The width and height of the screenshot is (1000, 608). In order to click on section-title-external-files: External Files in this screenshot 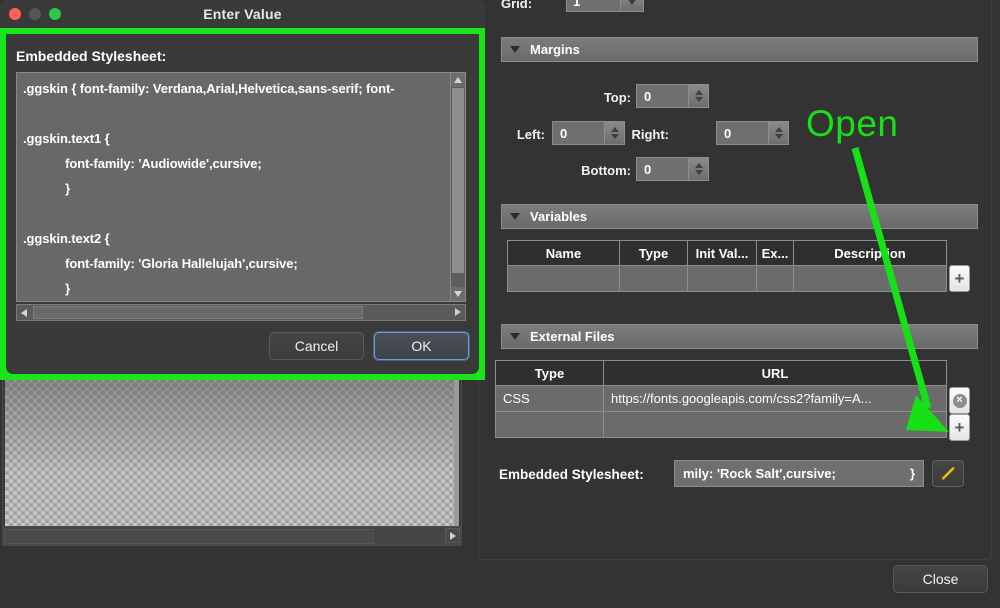, I will do `click(572, 336)`.